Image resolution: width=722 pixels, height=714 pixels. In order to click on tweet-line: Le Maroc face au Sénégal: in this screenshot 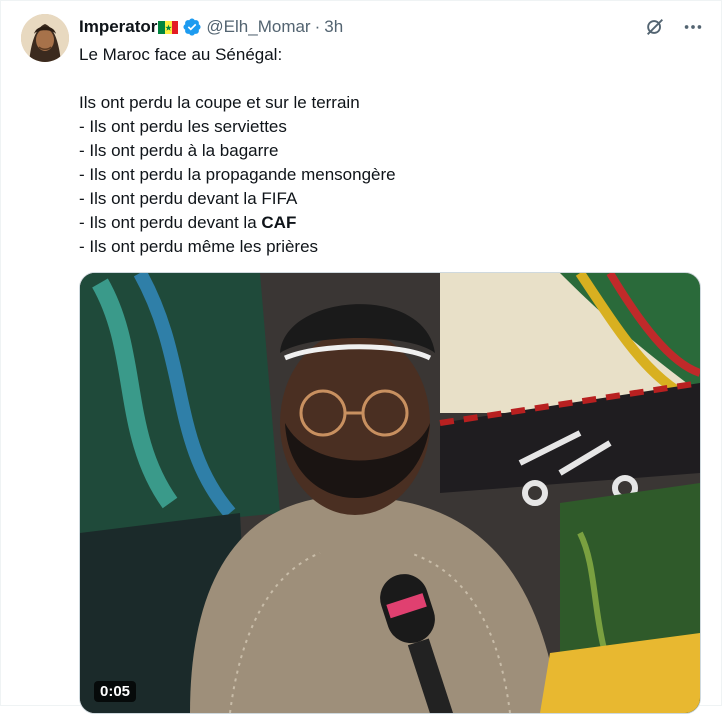, I will do `click(181, 54)`.